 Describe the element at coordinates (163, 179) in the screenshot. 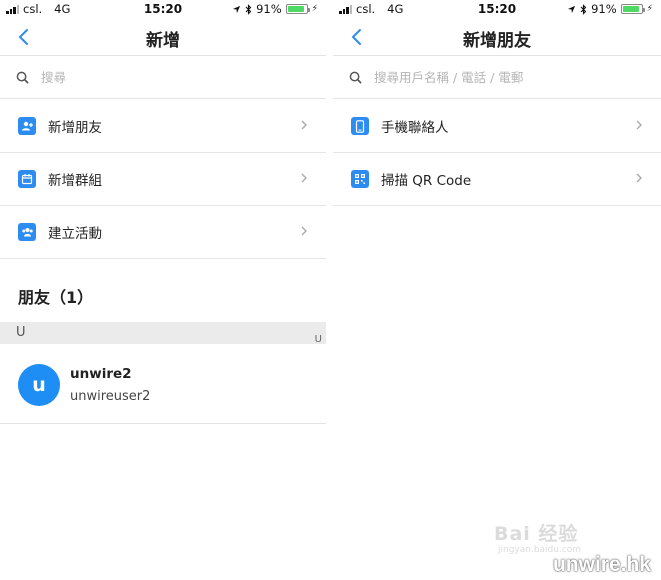

I see `menu-add-group: 新增群組` at that location.